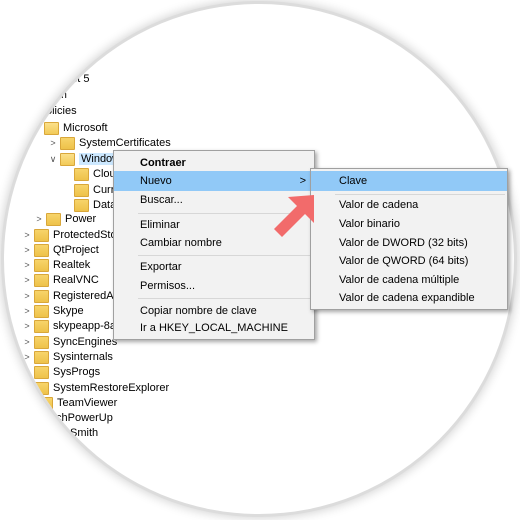  What do you see at coordinates (72, 265) in the screenshot?
I see `tree-item-label: Realtek` at bounding box center [72, 265].